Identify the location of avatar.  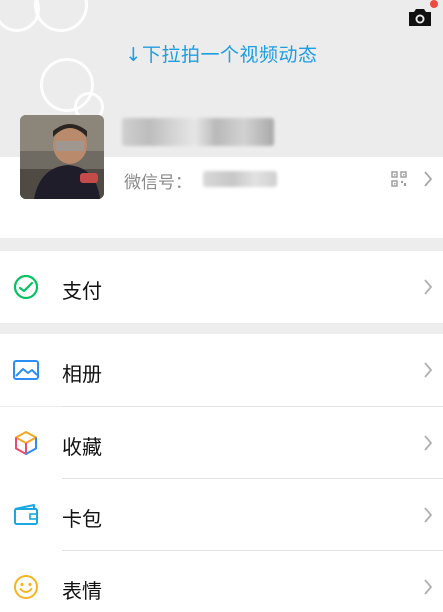
(62, 157).